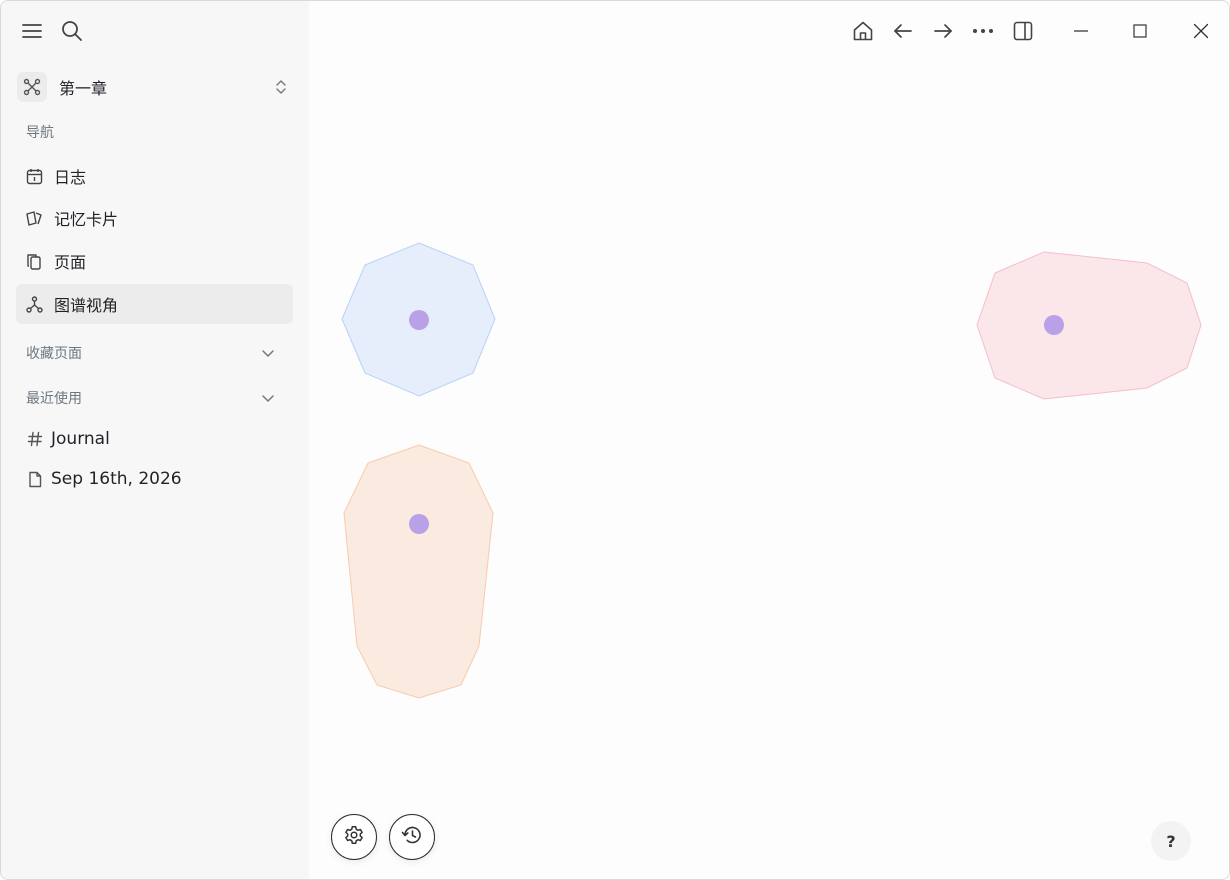  I want to click on graph-name: 第一章, so click(83, 88).